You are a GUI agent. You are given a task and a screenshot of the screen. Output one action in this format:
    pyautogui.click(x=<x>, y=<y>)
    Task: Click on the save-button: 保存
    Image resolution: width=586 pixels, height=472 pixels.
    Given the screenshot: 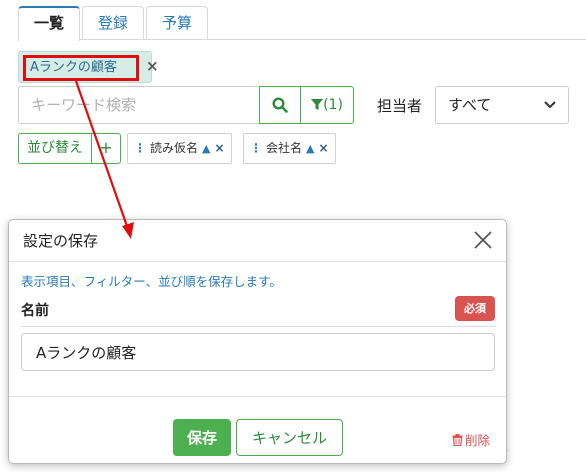 What is the action you would take?
    pyautogui.click(x=202, y=437)
    